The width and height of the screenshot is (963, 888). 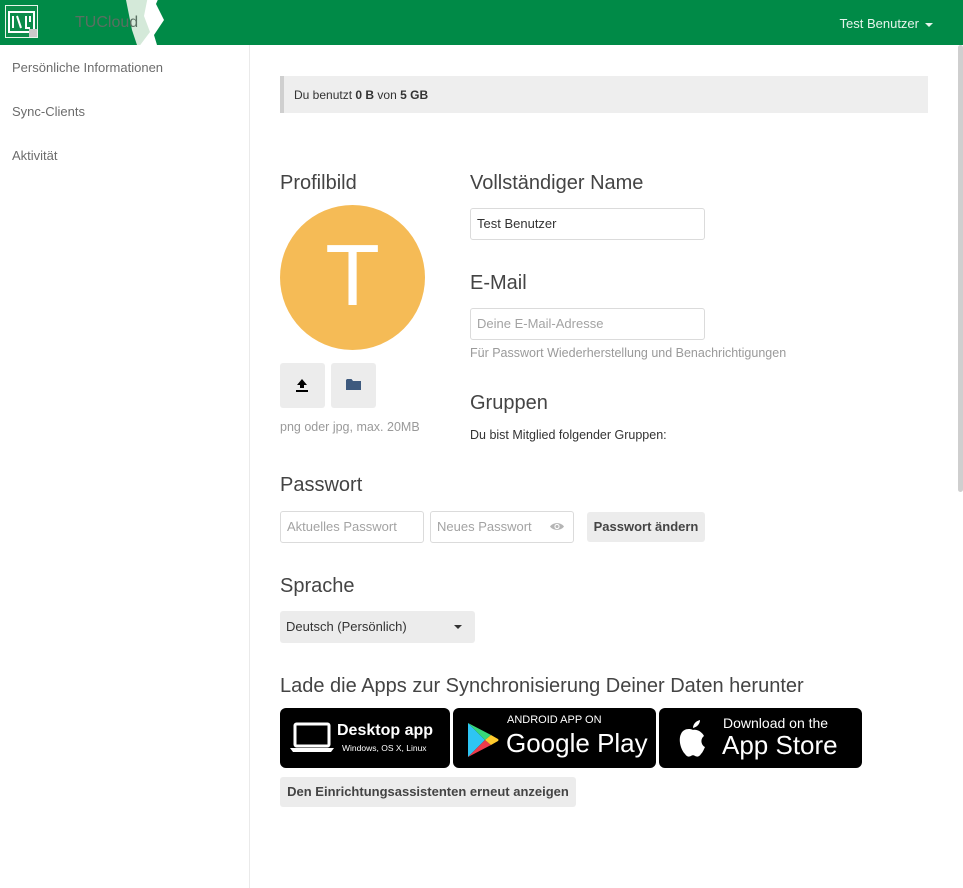 I want to click on brand-name: TUCloud, so click(x=106, y=23).